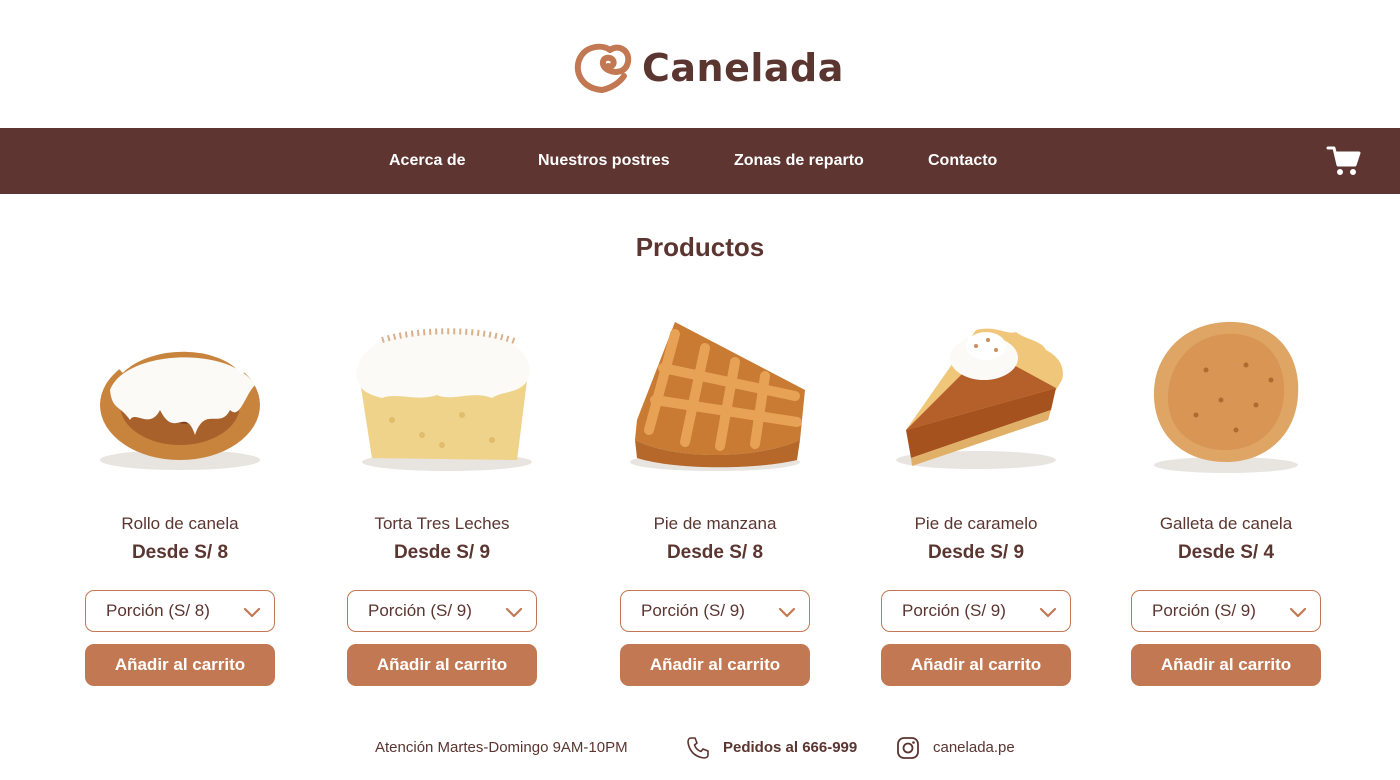  I want to click on cinnamon-cookie-image, so click(1226, 395).